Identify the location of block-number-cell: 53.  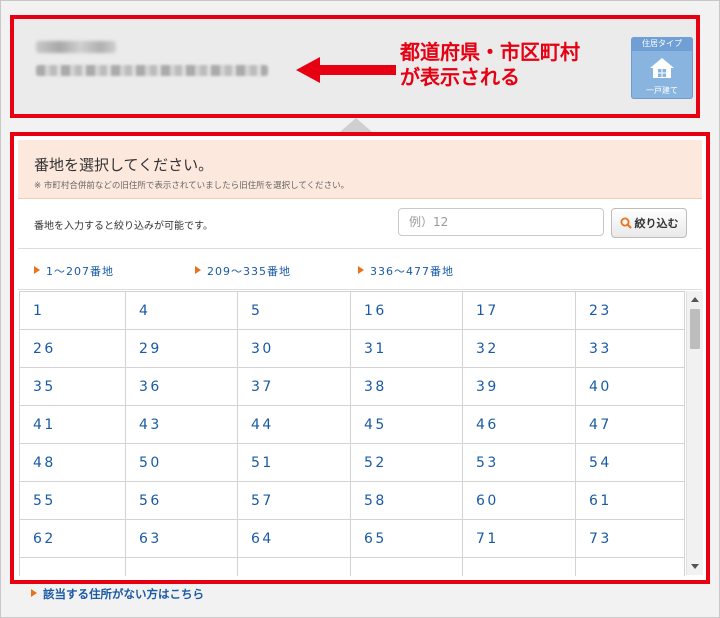
(519, 463).